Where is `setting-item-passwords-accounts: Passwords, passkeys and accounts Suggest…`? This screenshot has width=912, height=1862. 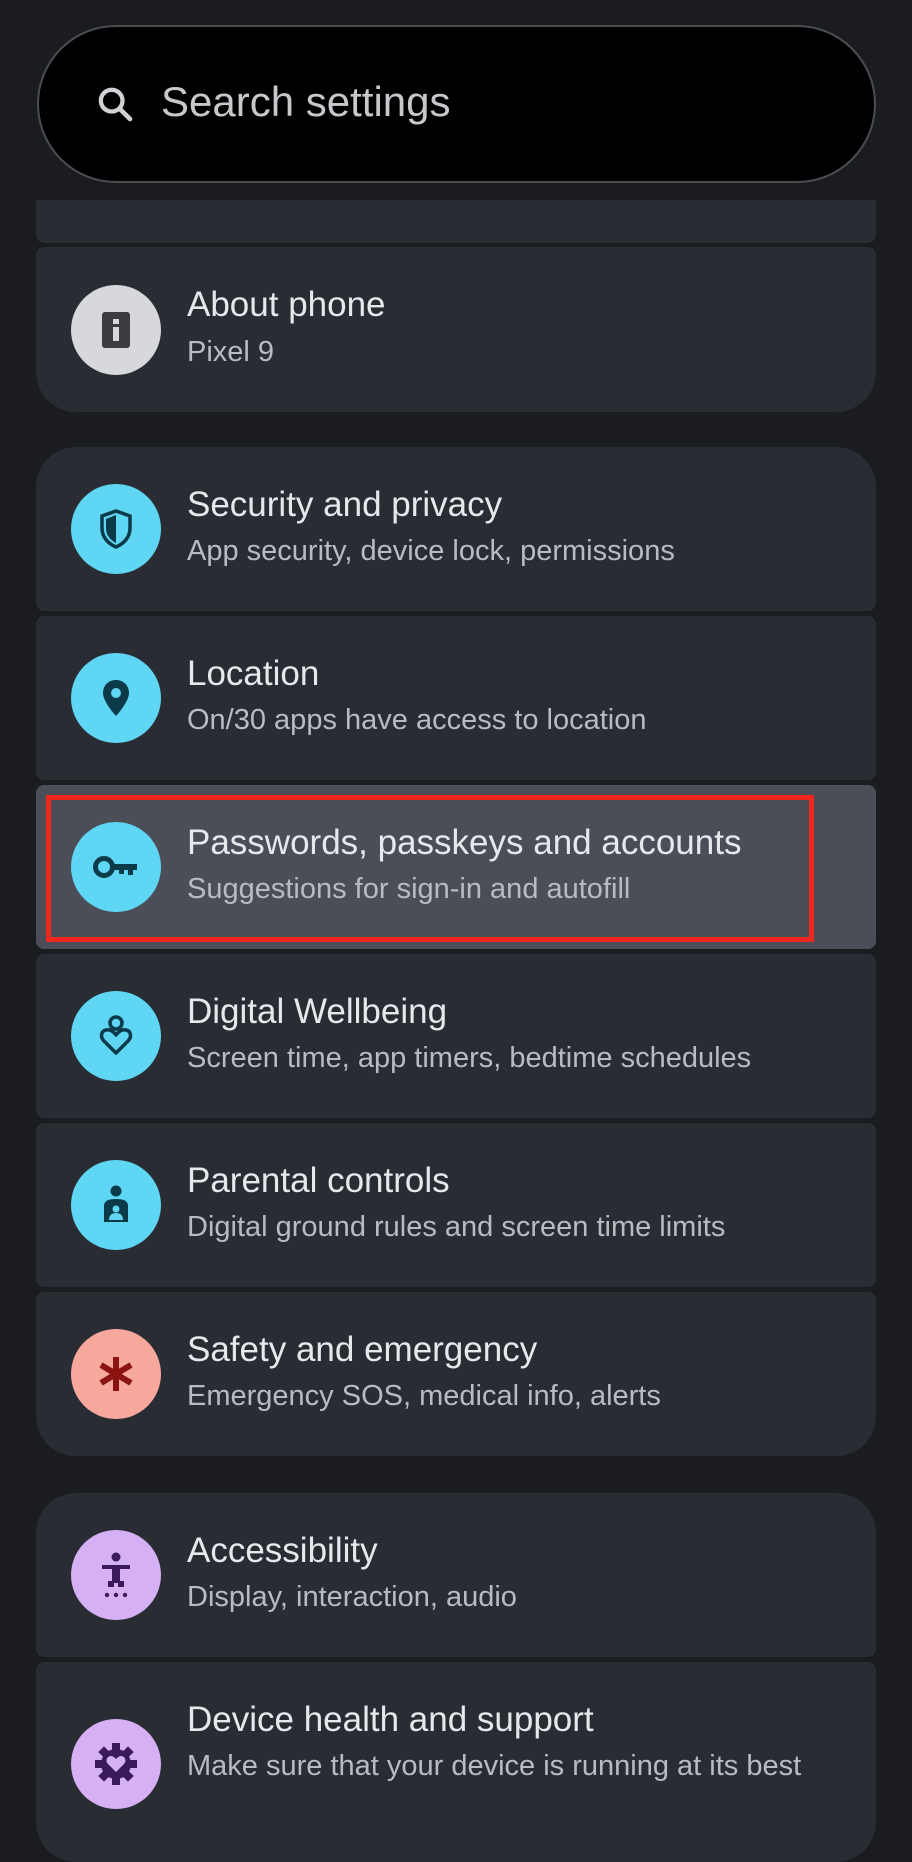
setting-item-passwords-accounts: Passwords, passkeys and accounts Suggest… is located at coordinates (456, 867).